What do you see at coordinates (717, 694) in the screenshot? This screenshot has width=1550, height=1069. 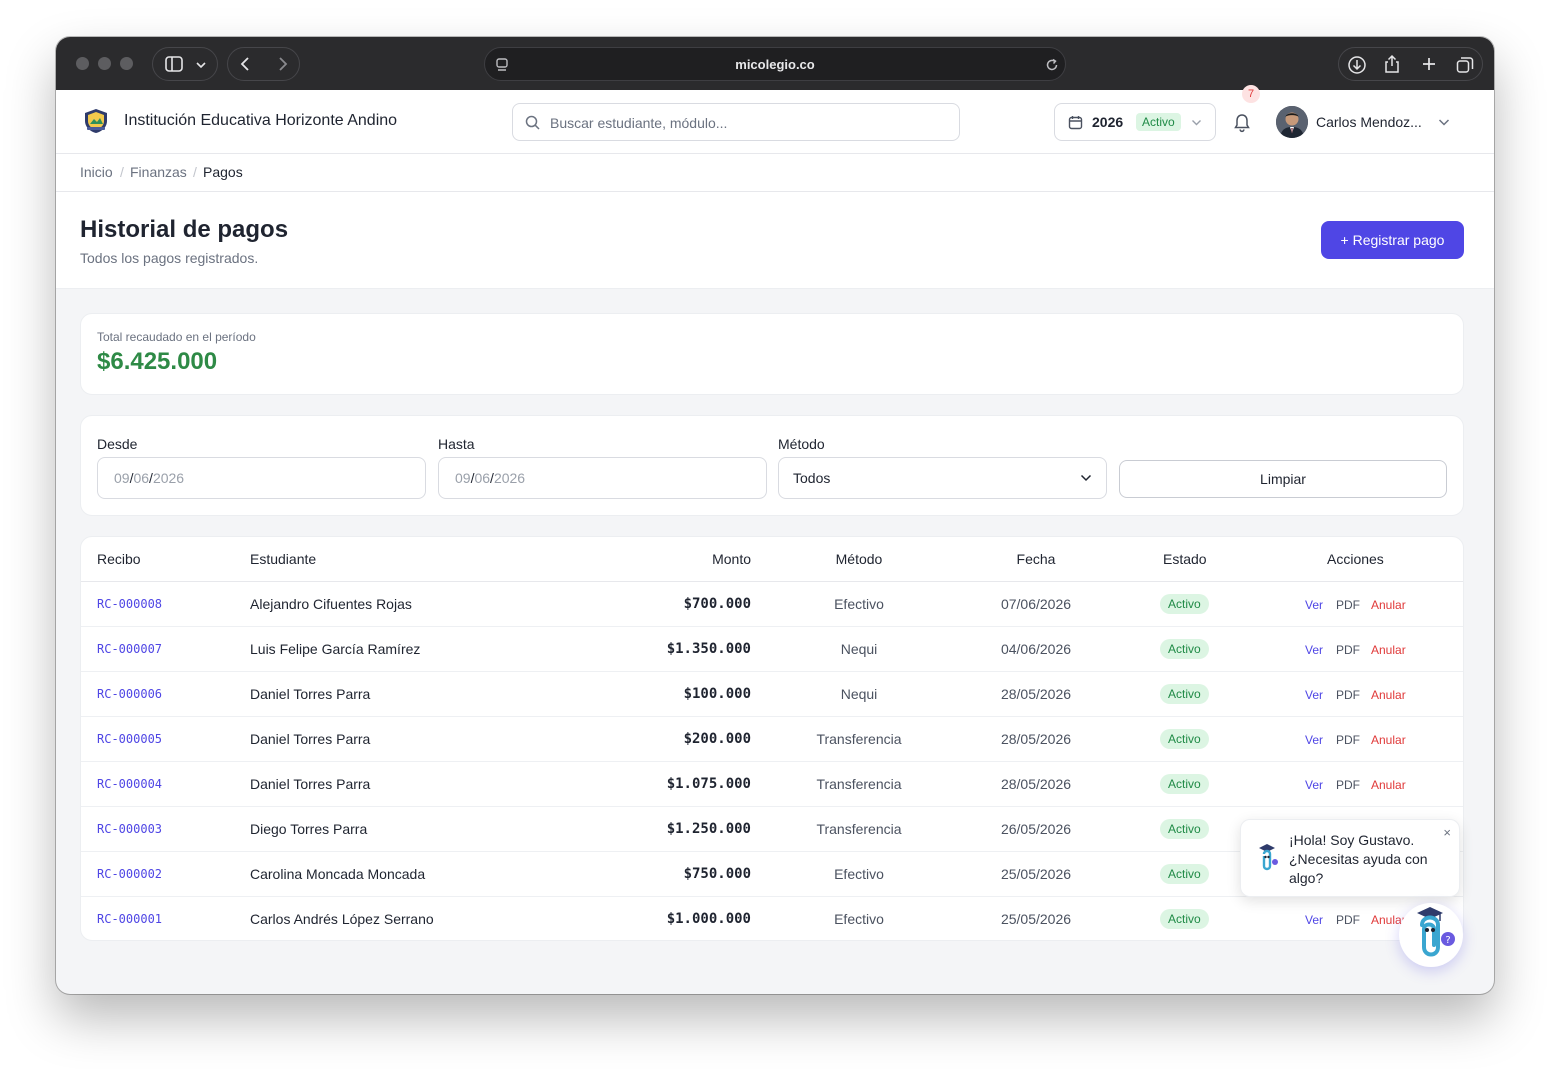 I see `payment-amount: $100.000` at bounding box center [717, 694].